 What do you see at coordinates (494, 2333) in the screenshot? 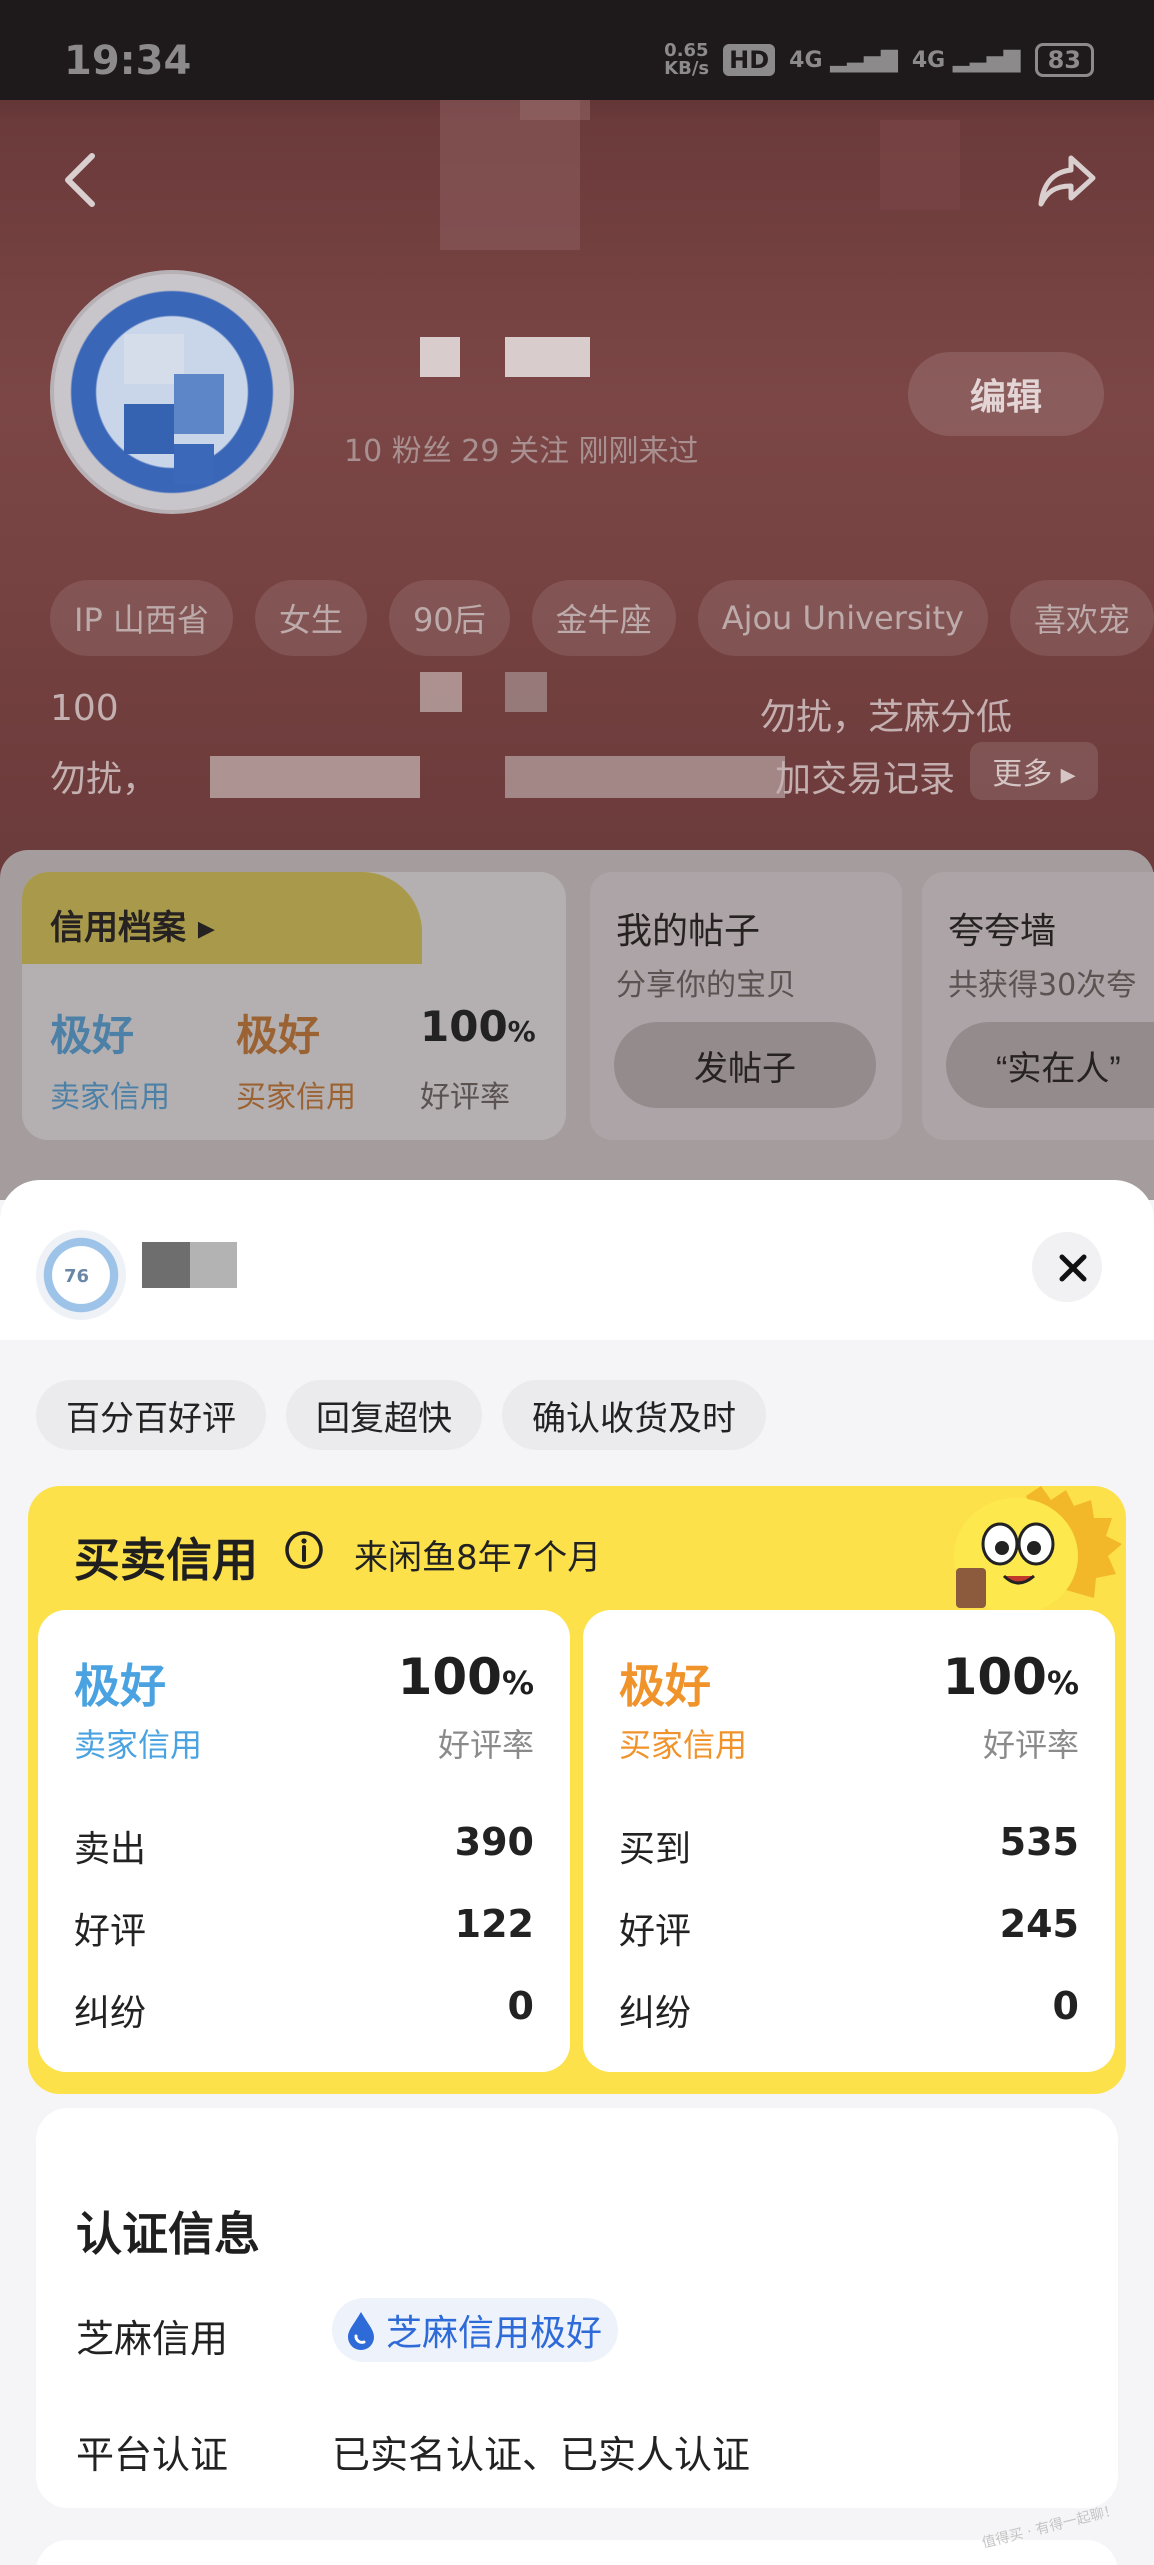
I see `sesame-credit-value: 芝麻信用极好` at bounding box center [494, 2333].